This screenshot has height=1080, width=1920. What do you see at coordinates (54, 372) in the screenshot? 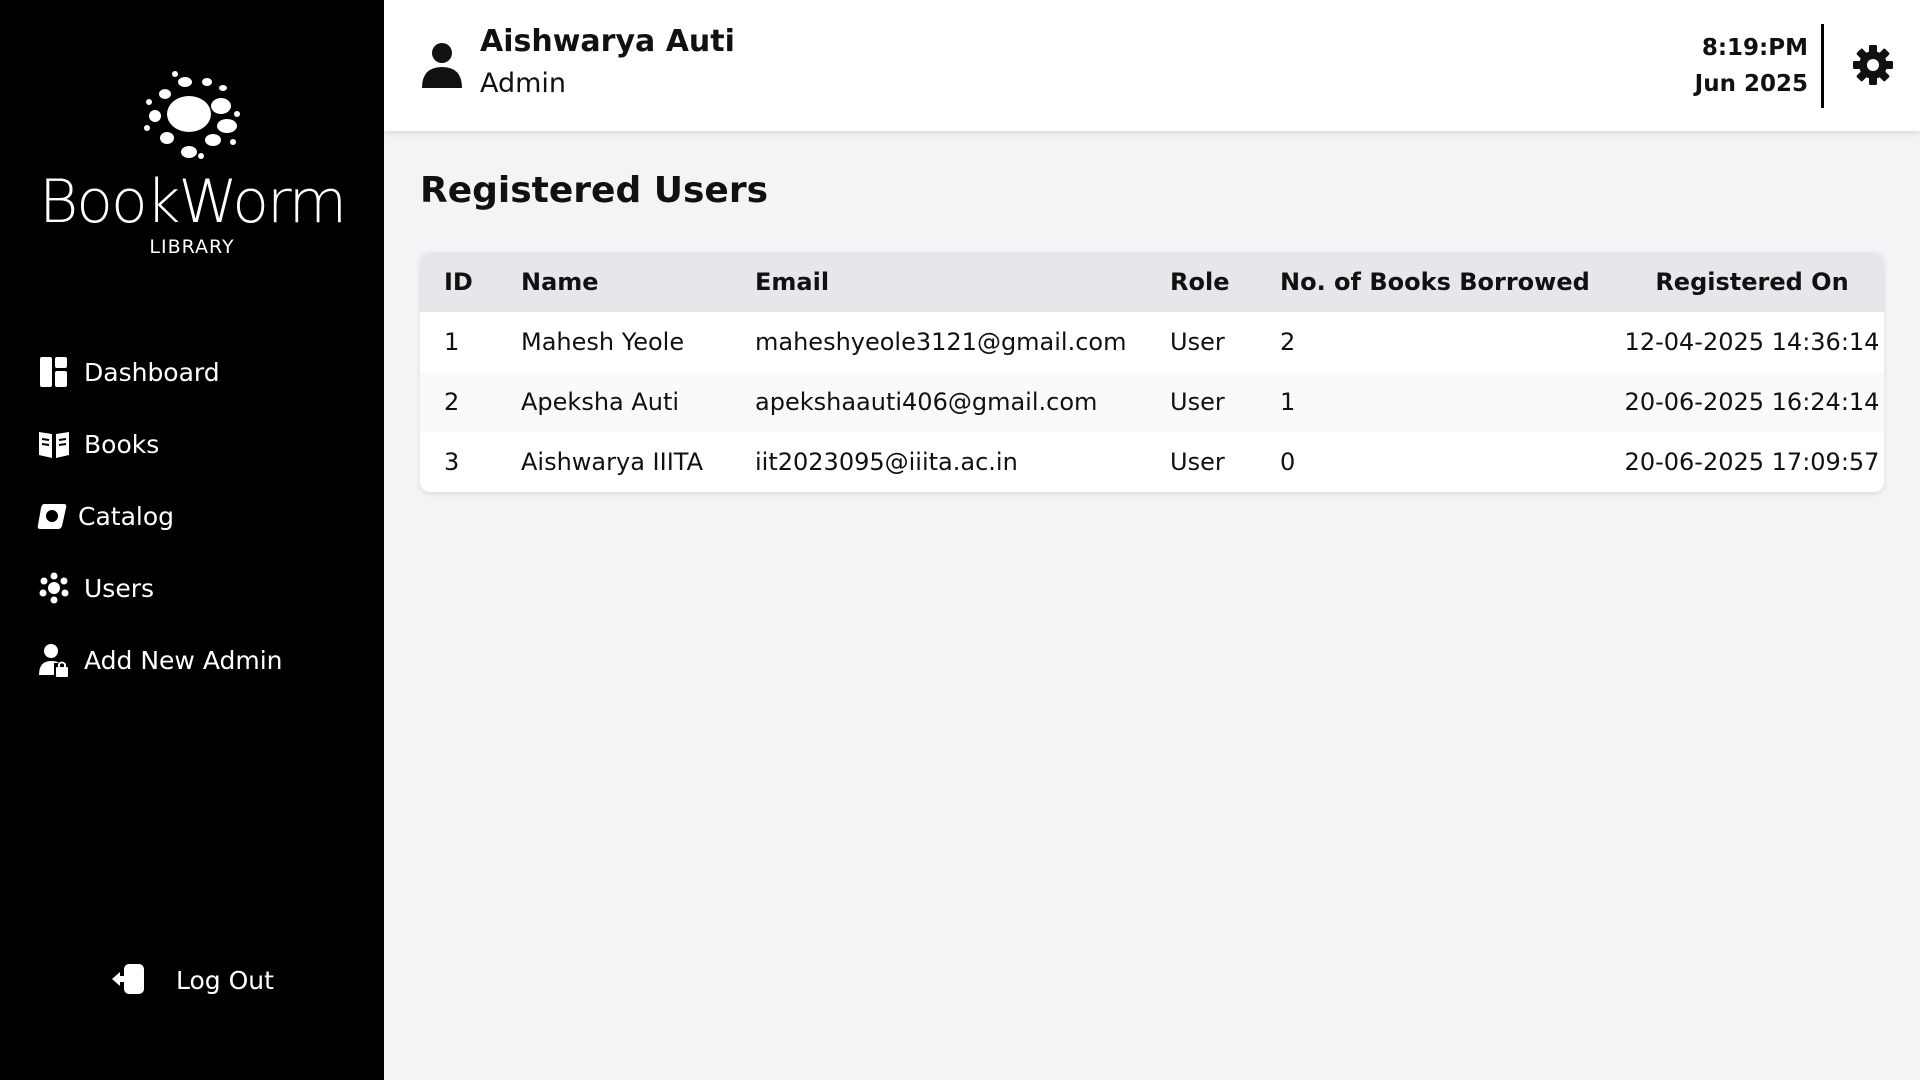
I see `dashboard-icon` at bounding box center [54, 372].